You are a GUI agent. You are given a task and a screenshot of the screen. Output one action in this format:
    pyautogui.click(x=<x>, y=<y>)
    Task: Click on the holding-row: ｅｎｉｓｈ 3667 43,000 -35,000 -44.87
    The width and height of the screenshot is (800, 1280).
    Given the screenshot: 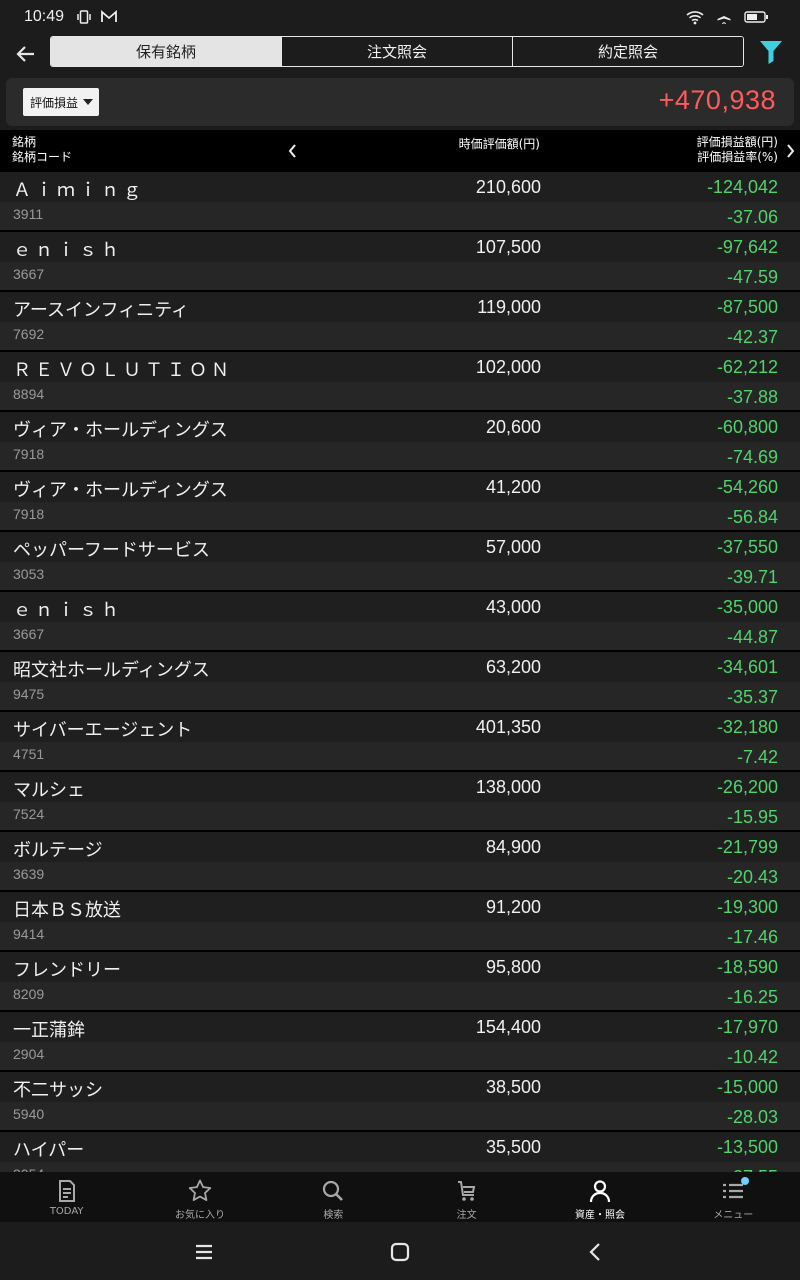 What is the action you would take?
    pyautogui.click(x=400, y=622)
    